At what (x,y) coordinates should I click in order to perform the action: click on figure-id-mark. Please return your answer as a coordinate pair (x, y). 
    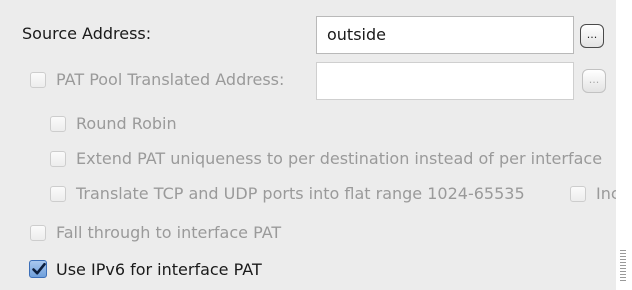
    Looking at the image, I should click on (623, 266).